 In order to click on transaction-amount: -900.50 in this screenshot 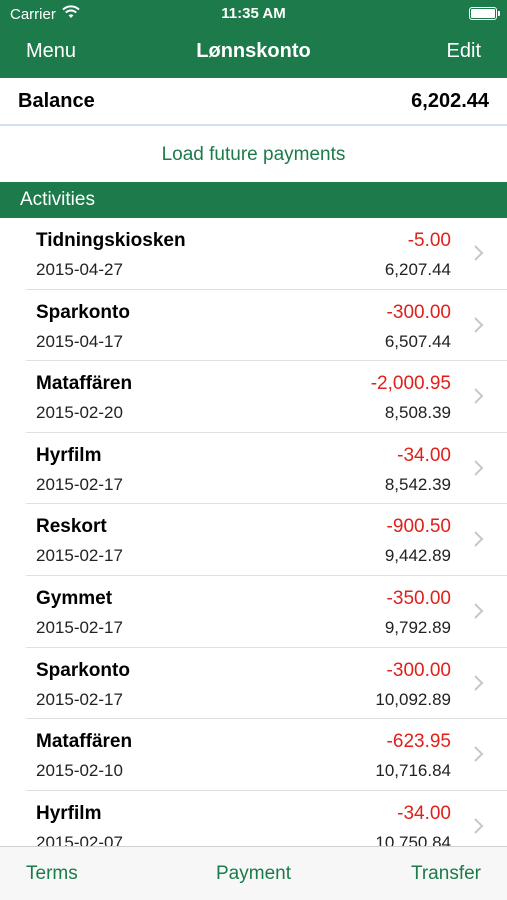, I will do `click(418, 527)`.